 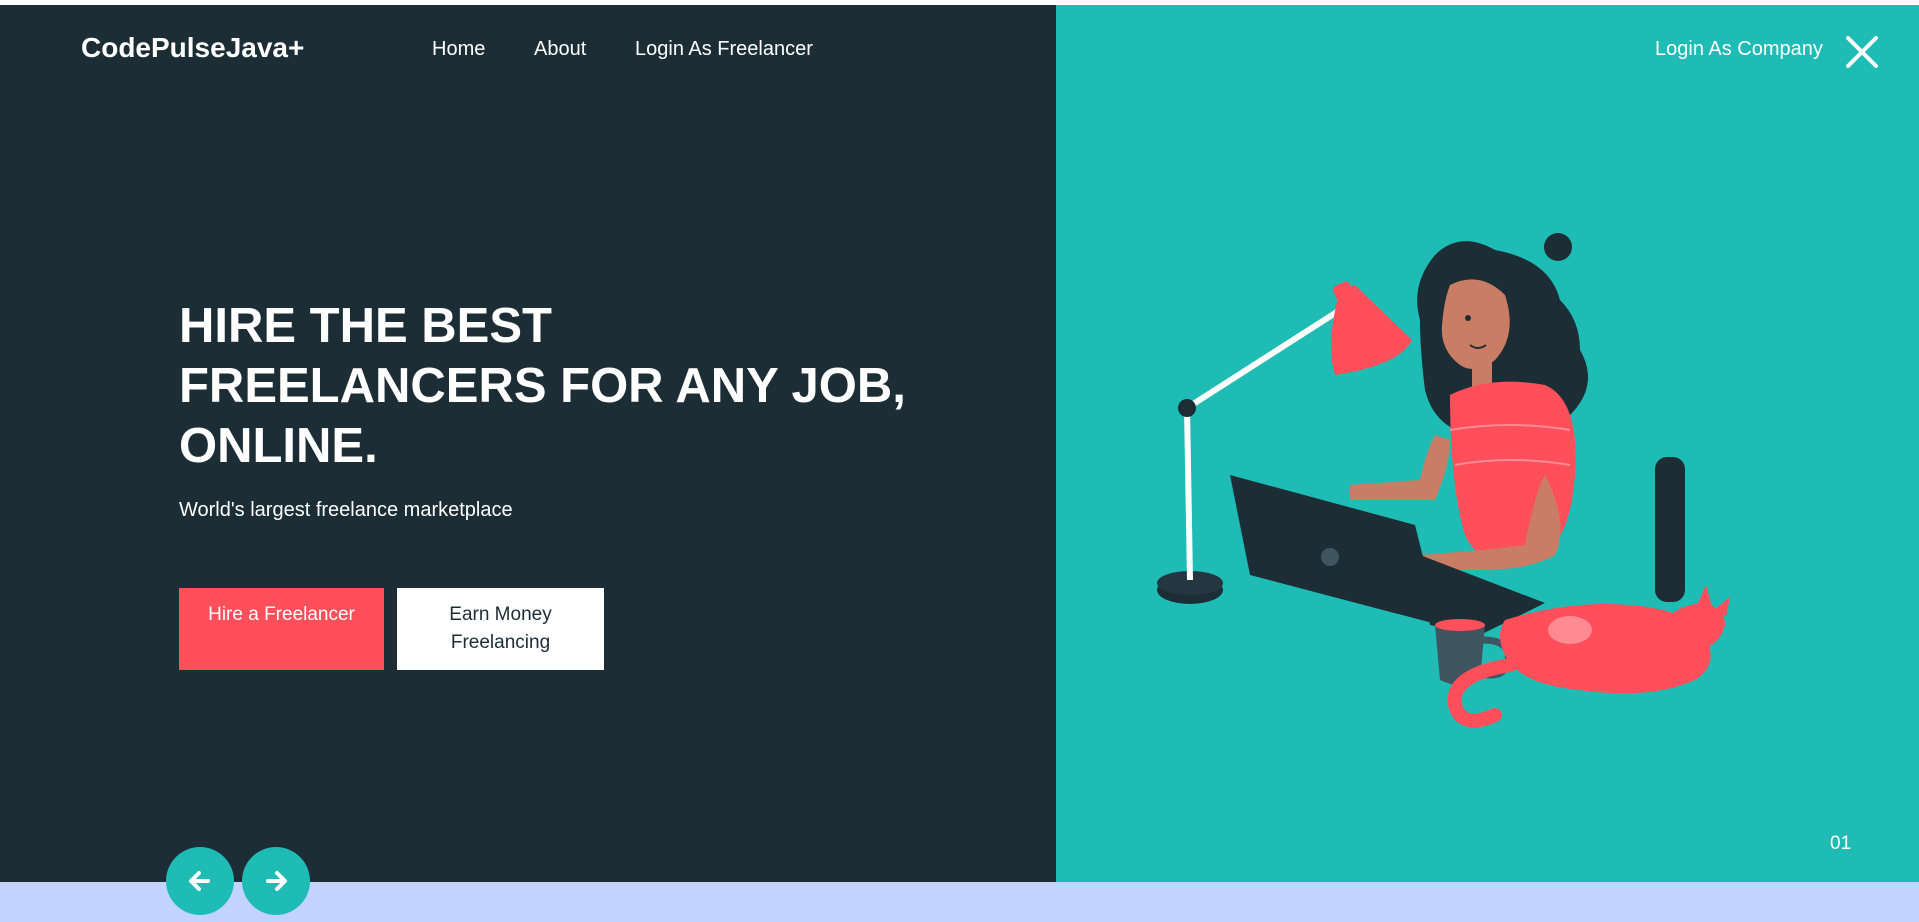 What do you see at coordinates (500, 629) in the screenshot?
I see `earn-money-button: Earn Money Freelancing` at bounding box center [500, 629].